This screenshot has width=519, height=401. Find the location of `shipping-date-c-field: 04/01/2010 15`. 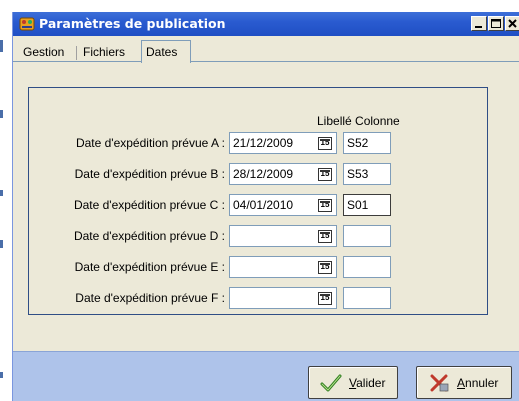

shipping-date-c-field: 04/01/2010 15 is located at coordinates (283, 205).